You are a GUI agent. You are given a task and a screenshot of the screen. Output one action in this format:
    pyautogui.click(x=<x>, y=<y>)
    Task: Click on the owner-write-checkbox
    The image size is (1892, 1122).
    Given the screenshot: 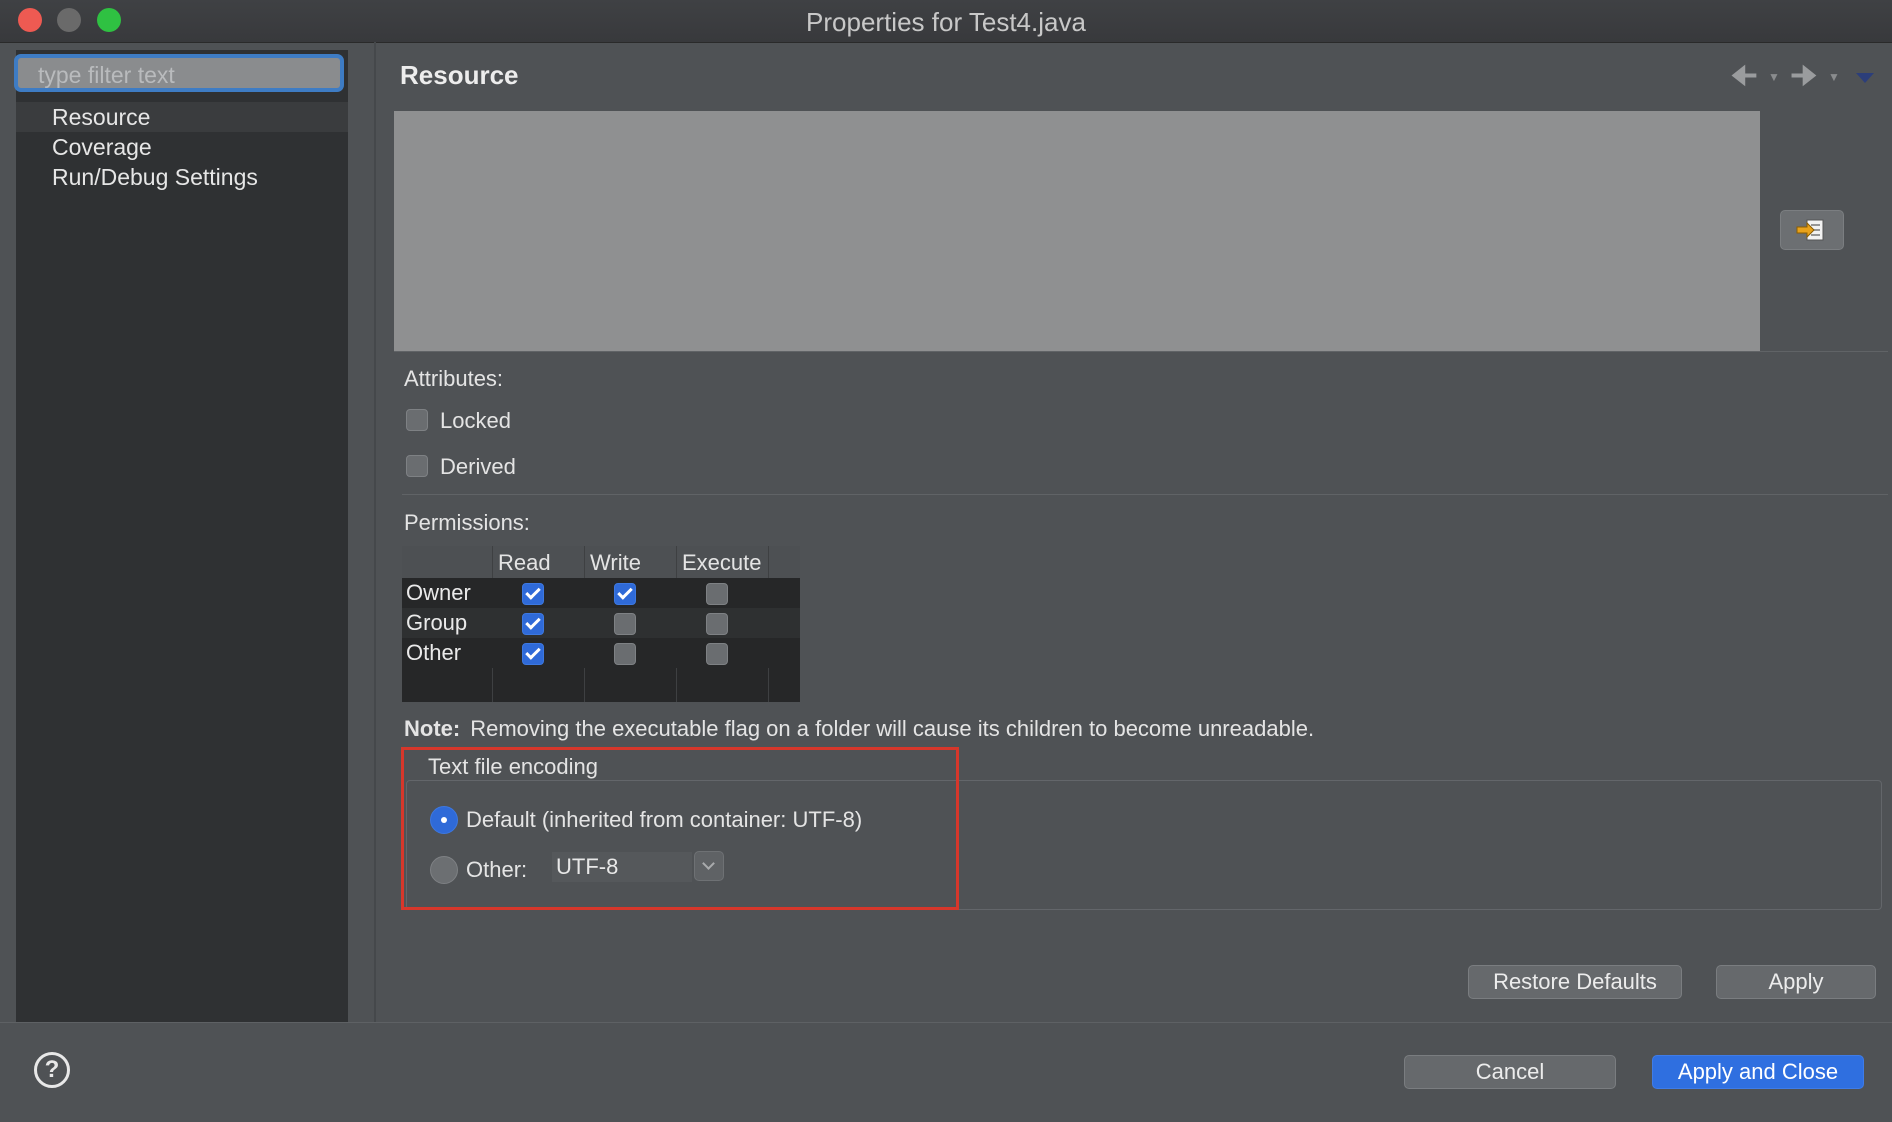 What is the action you would take?
    pyautogui.click(x=625, y=594)
    